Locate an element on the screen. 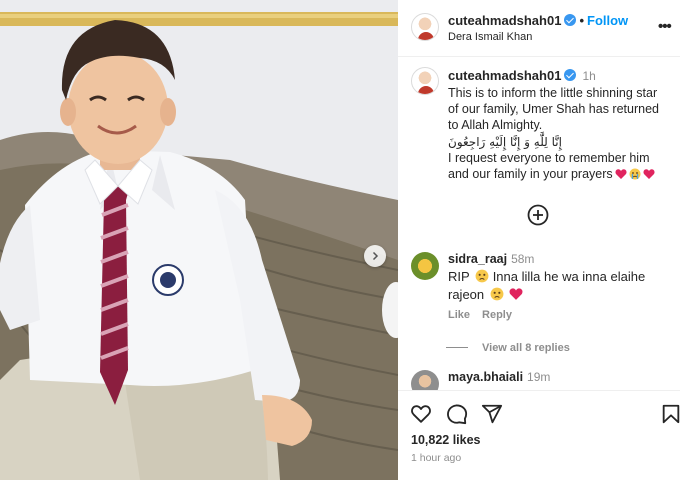  chevron-right-icon is located at coordinates (375, 256).